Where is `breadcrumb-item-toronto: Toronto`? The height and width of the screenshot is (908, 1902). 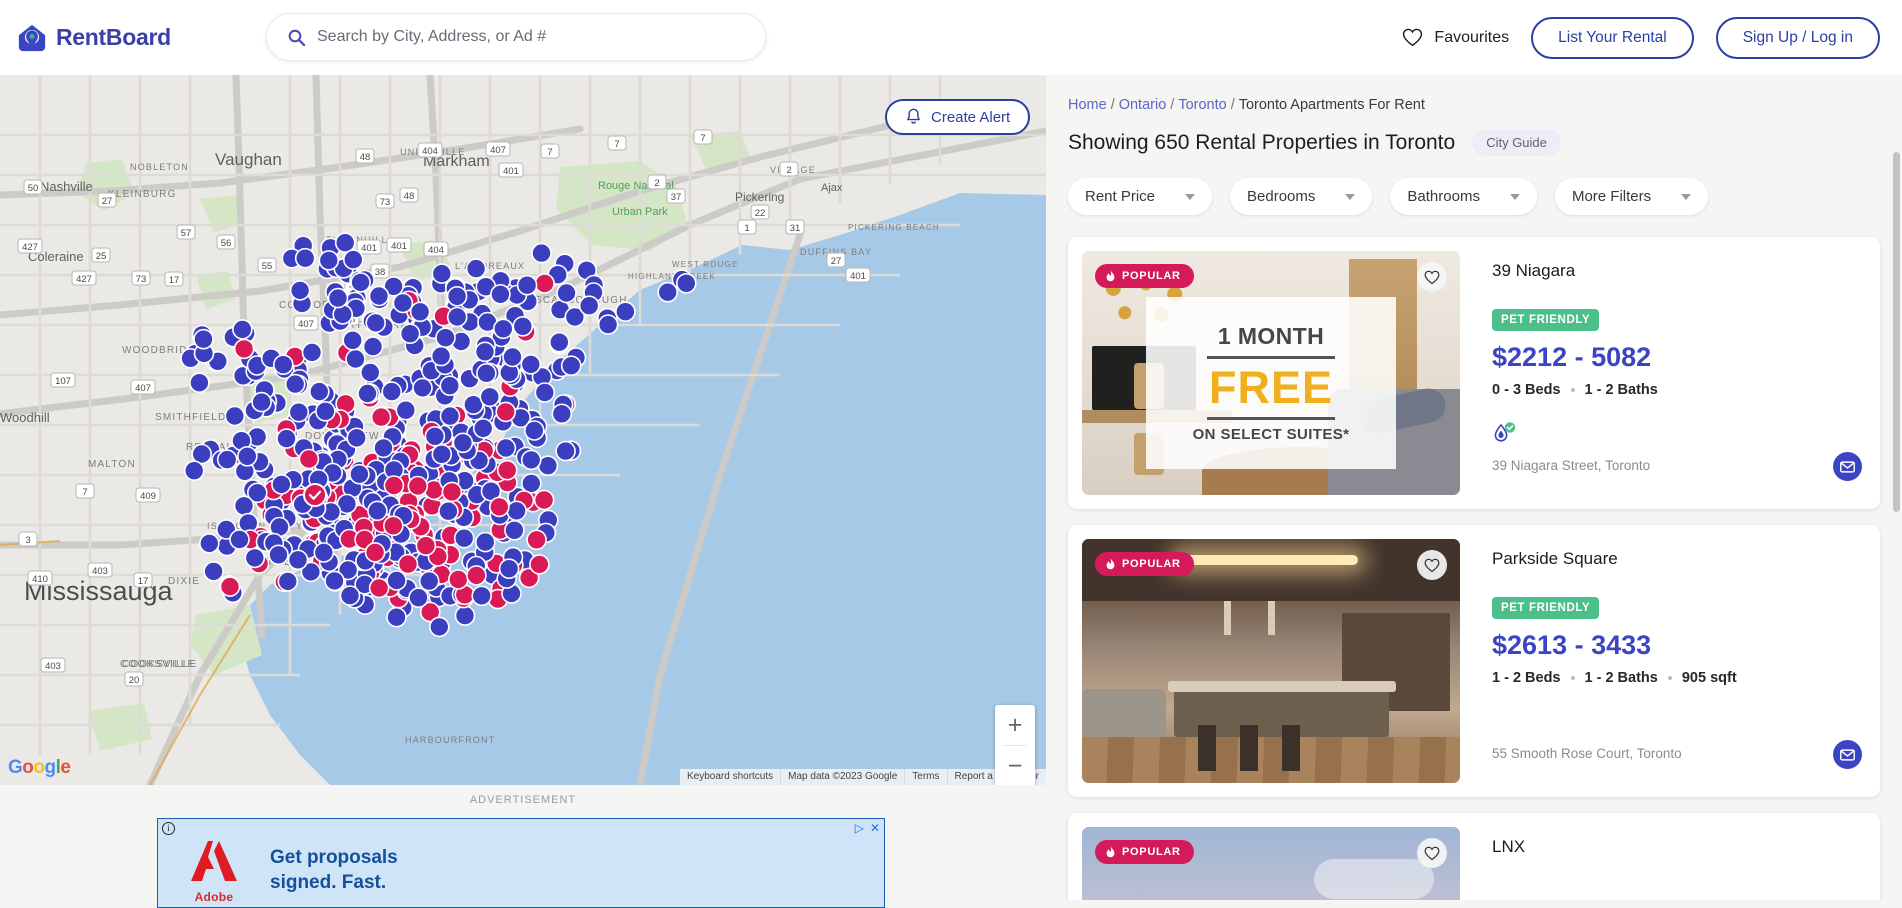 breadcrumb-item-toronto: Toronto is located at coordinates (1202, 105).